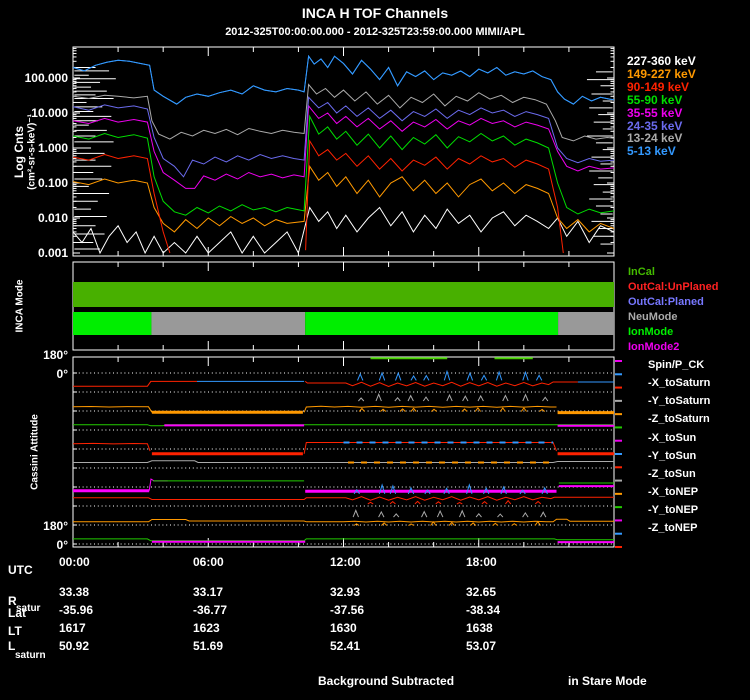  What do you see at coordinates (17, 613) in the screenshot?
I see `eph-row-label-lat: Lat` at bounding box center [17, 613].